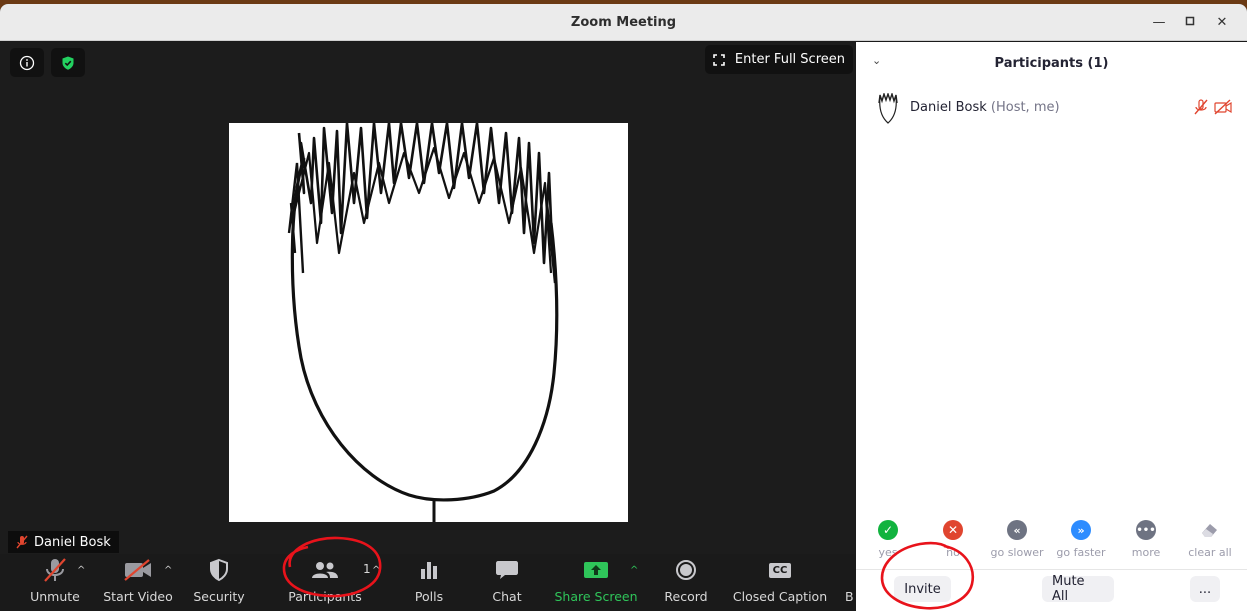 The image size is (1247, 611). Describe the element at coordinates (507, 582) in the screenshot. I see `chat-button: Chat` at that location.